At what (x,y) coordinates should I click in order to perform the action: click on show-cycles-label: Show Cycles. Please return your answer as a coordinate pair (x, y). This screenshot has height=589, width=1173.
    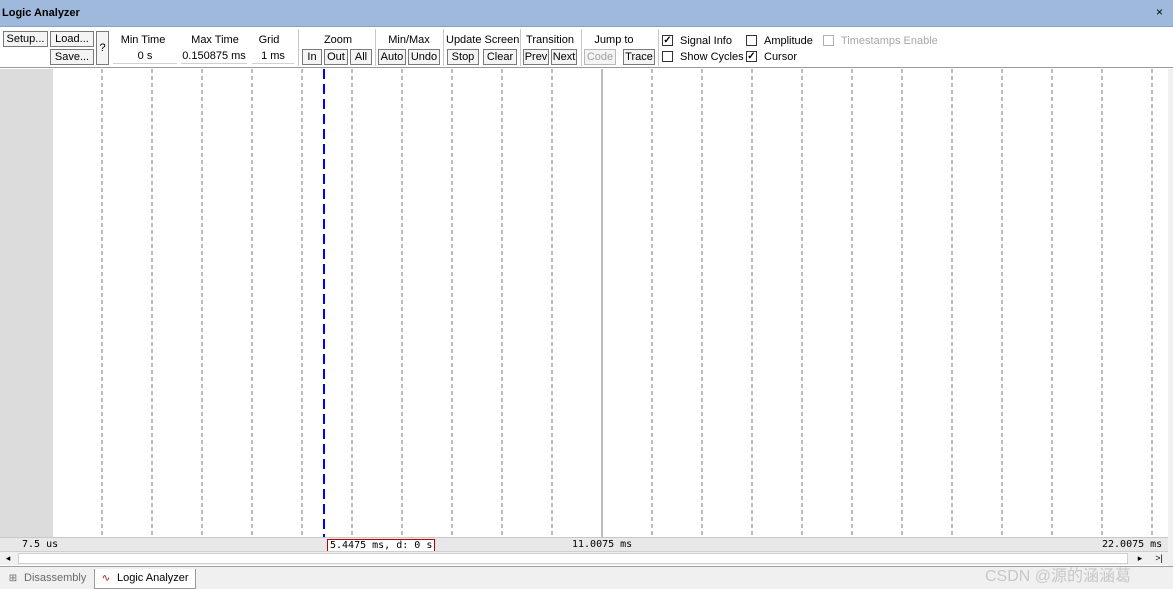
    Looking at the image, I should click on (712, 57).